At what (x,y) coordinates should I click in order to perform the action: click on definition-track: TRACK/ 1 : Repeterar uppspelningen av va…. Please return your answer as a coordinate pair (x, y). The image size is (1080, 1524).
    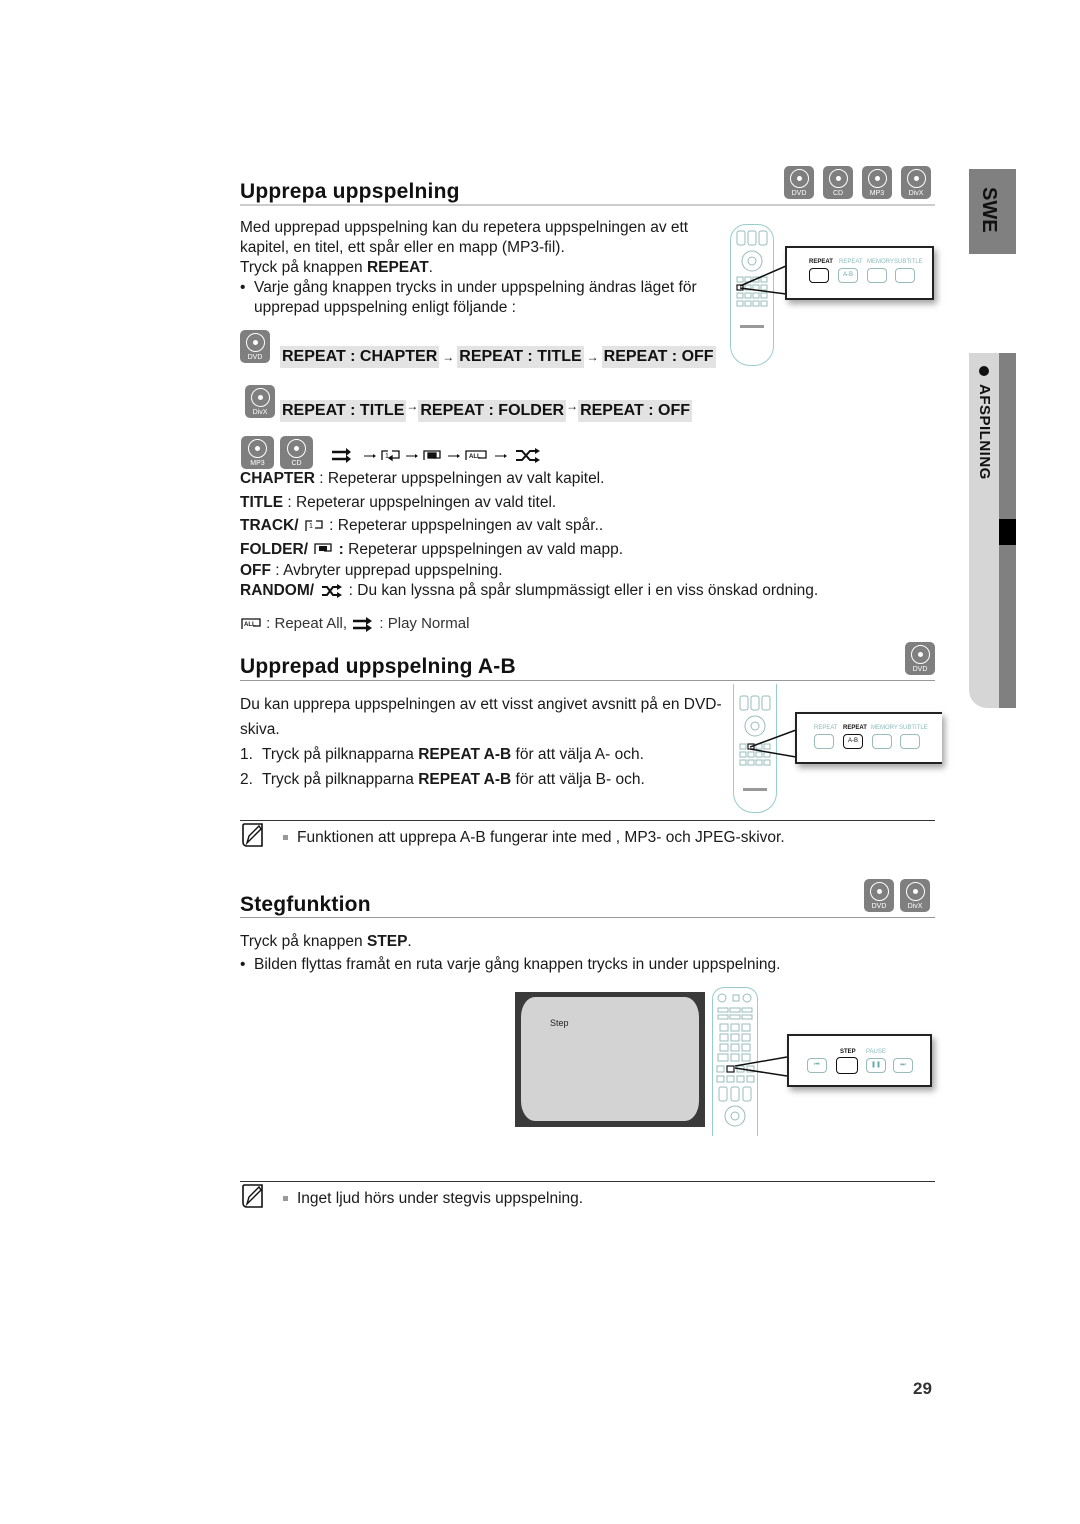
    Looking at the image, I should click on (422, 525).